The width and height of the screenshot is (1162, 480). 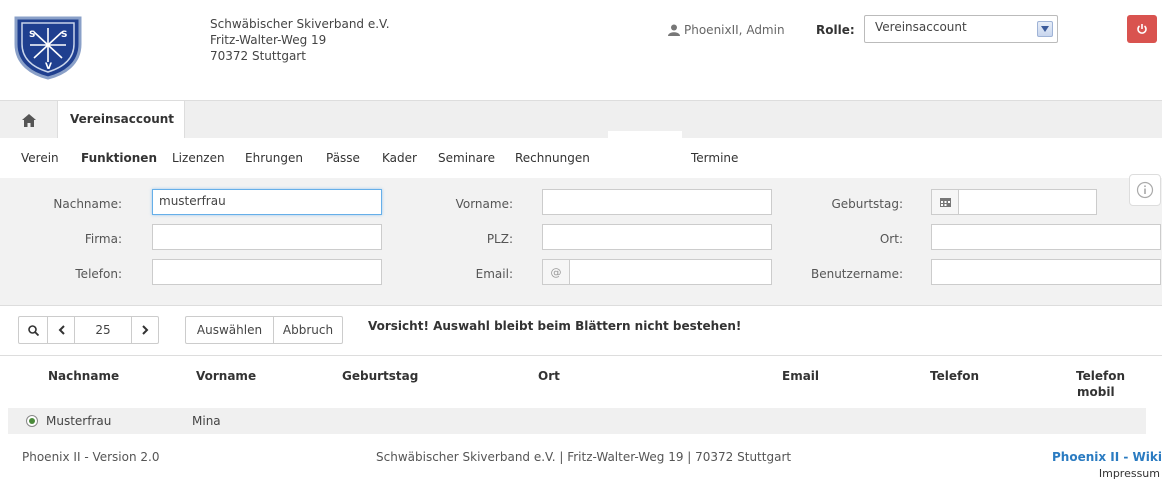 What do you see at coordinates (399, 158) in the screenshot?
I see `menu-item-kader: Kader` at bounding box center [399, 158].